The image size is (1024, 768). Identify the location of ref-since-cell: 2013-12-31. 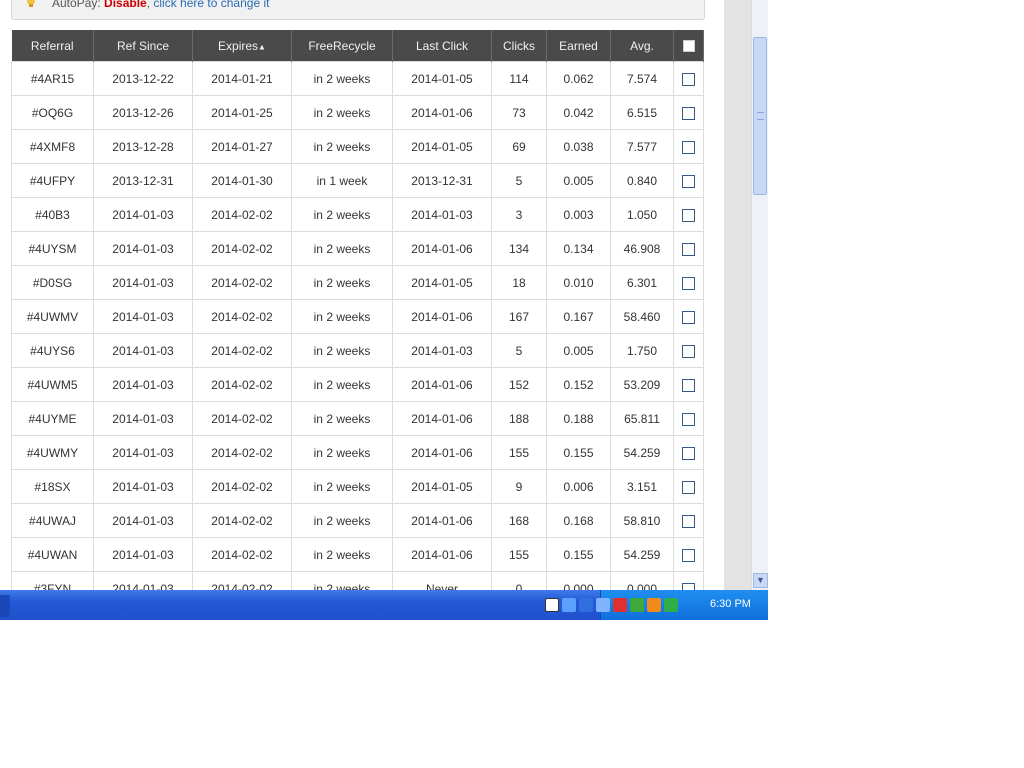
(143, 180).